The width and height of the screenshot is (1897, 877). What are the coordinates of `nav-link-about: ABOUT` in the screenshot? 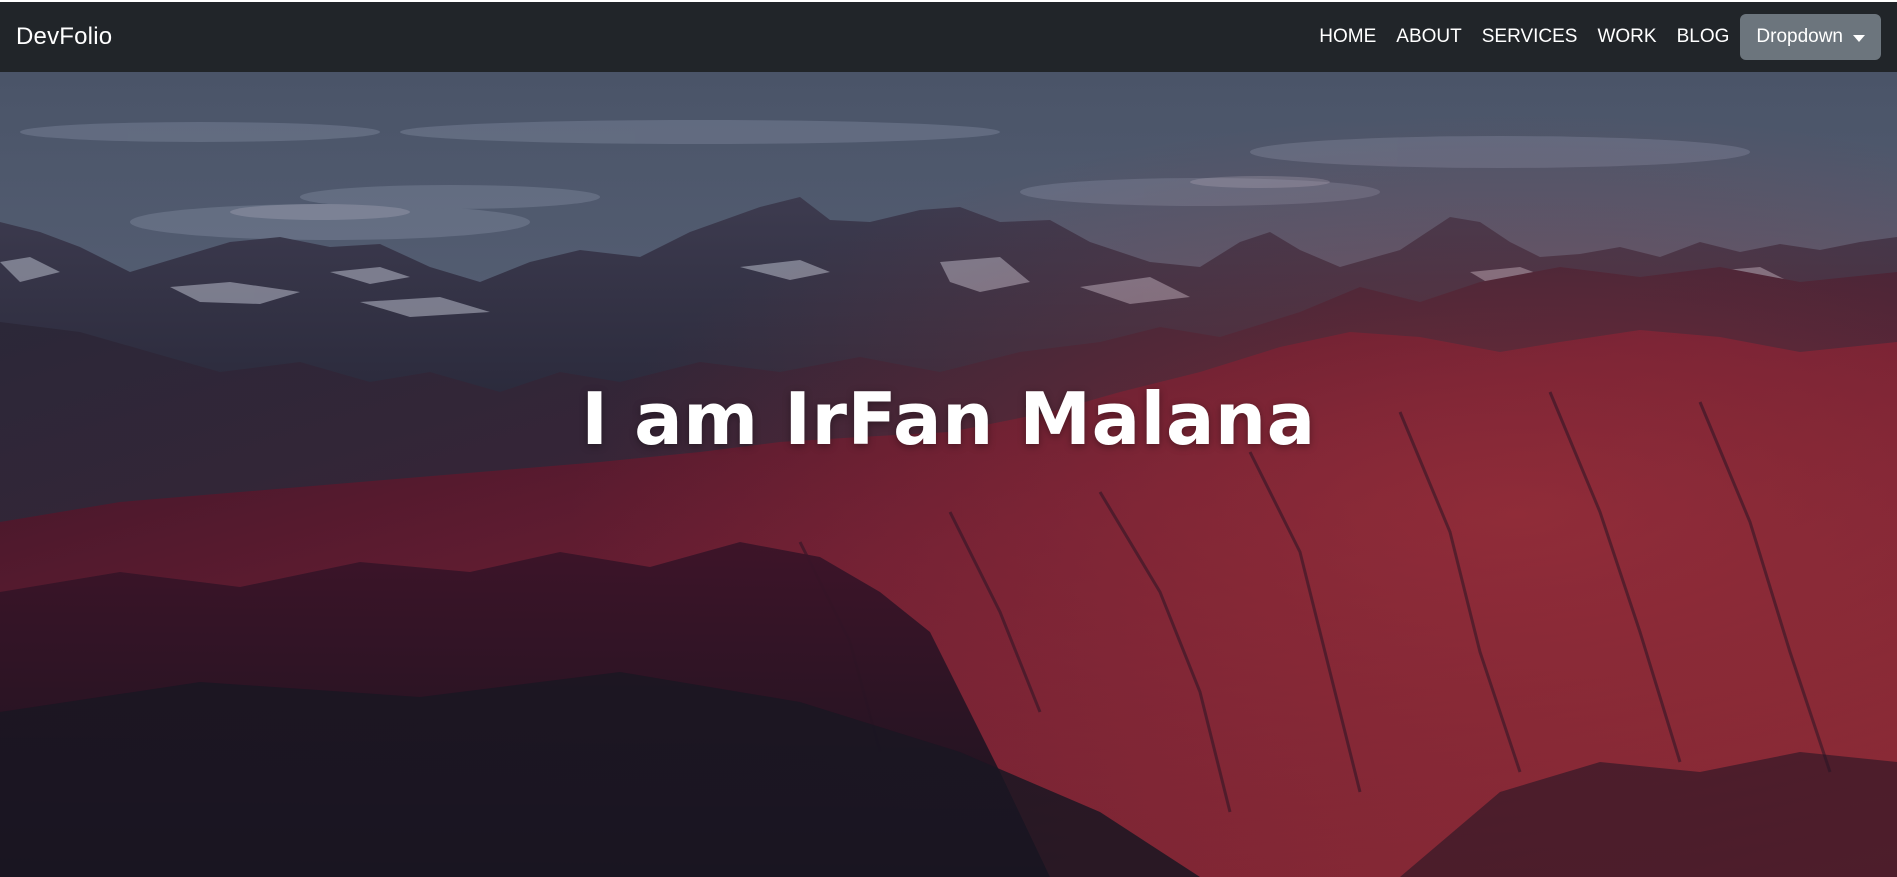 It's located at (1428, 37).